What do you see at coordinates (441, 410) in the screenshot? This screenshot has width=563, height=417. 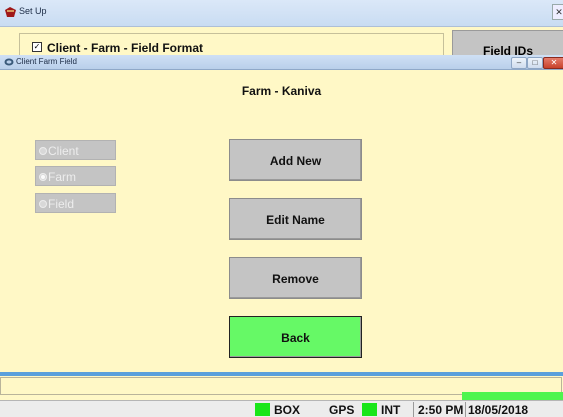 I see `status-time: 2:50 PM` at bounding box center [441, 410].